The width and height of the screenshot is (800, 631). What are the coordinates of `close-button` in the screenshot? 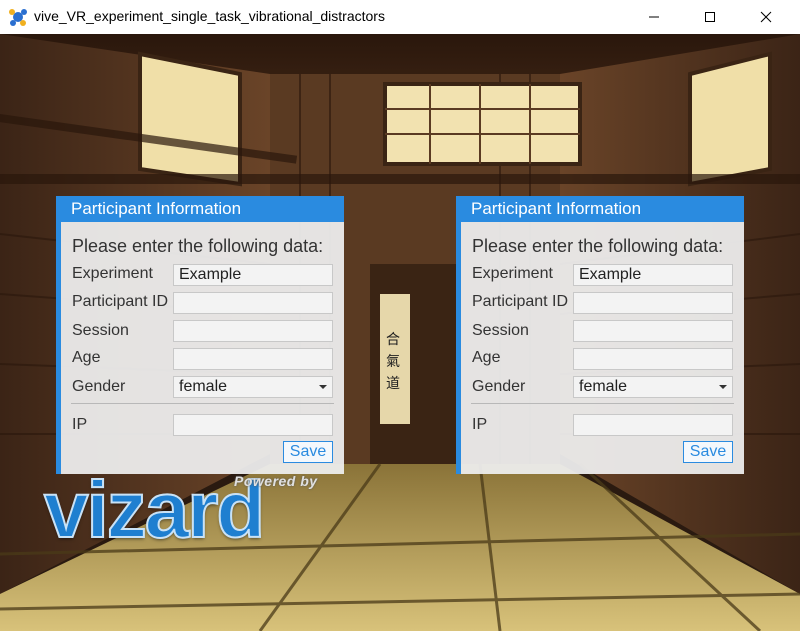 It's located at (766, 17).